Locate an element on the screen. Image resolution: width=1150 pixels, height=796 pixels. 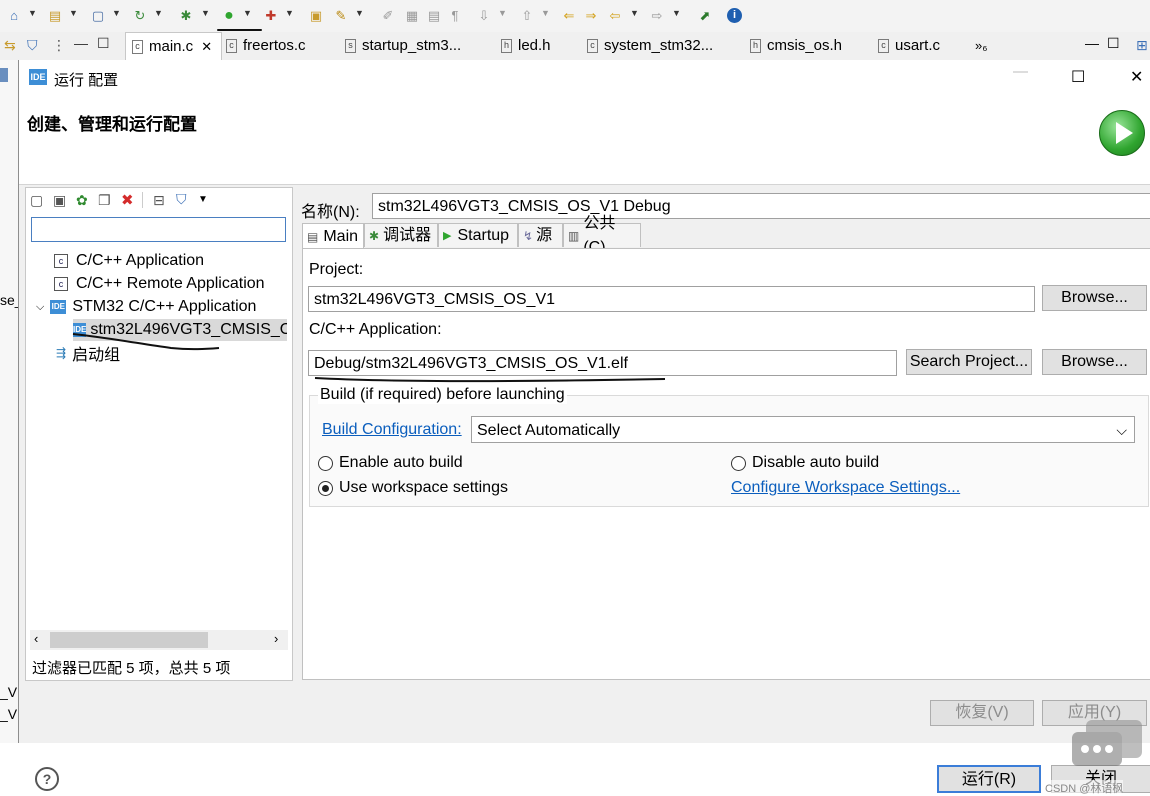
outline-icon: ⊞ is located at coordinates (1142, 45).